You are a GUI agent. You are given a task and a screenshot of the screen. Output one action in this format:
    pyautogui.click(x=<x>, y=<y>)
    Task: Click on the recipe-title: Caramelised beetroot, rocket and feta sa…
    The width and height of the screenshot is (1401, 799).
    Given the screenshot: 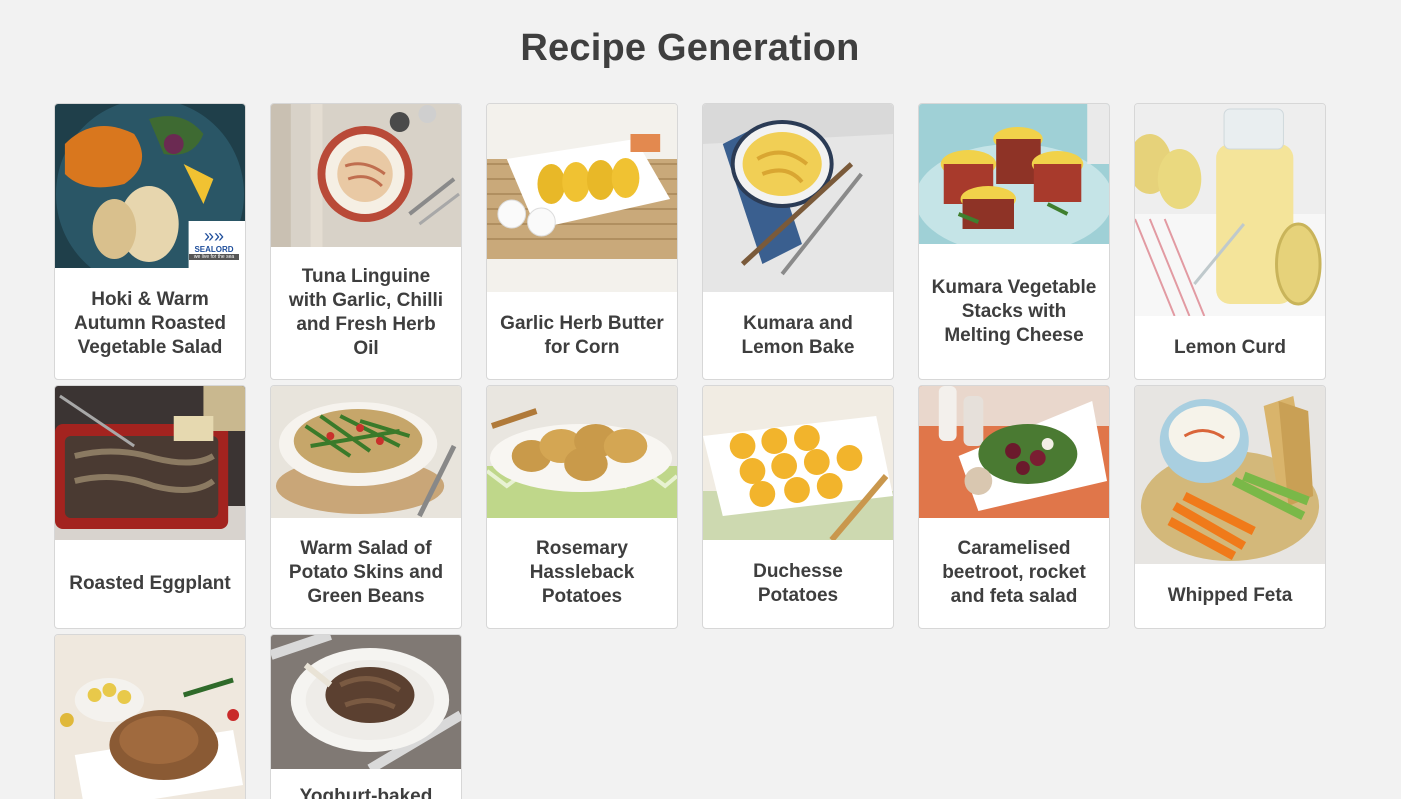 What is the action you would take?
    pyautogui.click(x=1014, y=572)
    